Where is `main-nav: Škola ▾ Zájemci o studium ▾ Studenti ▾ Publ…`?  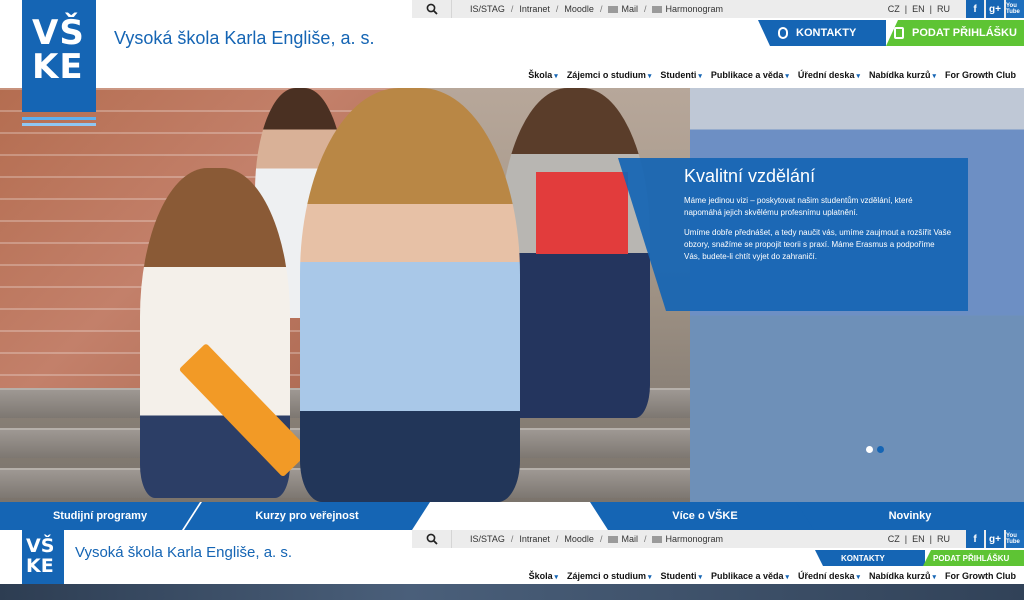 main-nav: Škola ▾ Zájemci o studium ▾ Studenti ▾ Publ… is located at coordinates (772, 75).